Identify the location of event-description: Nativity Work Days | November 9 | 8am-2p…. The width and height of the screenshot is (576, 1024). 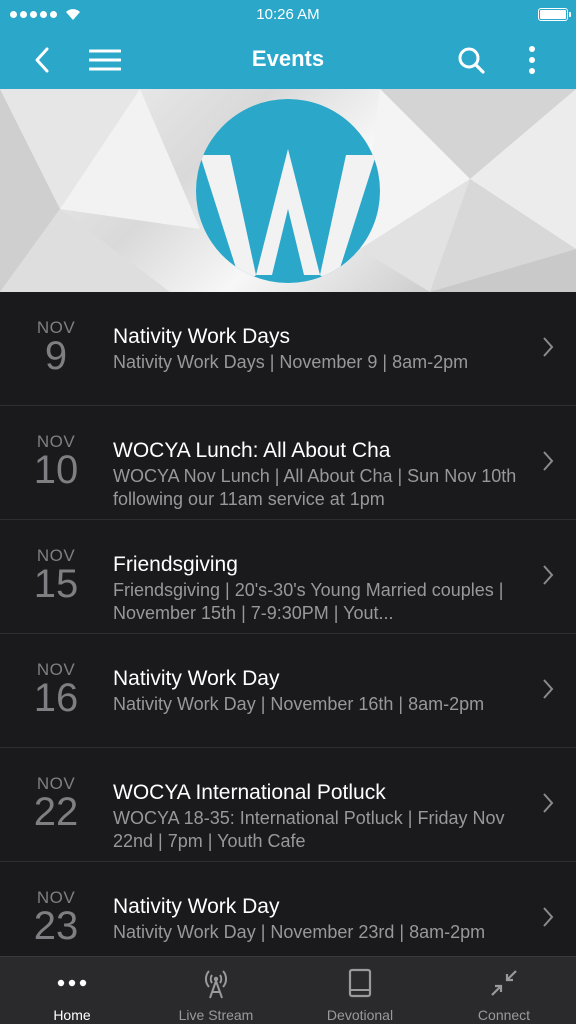
(291, 362).